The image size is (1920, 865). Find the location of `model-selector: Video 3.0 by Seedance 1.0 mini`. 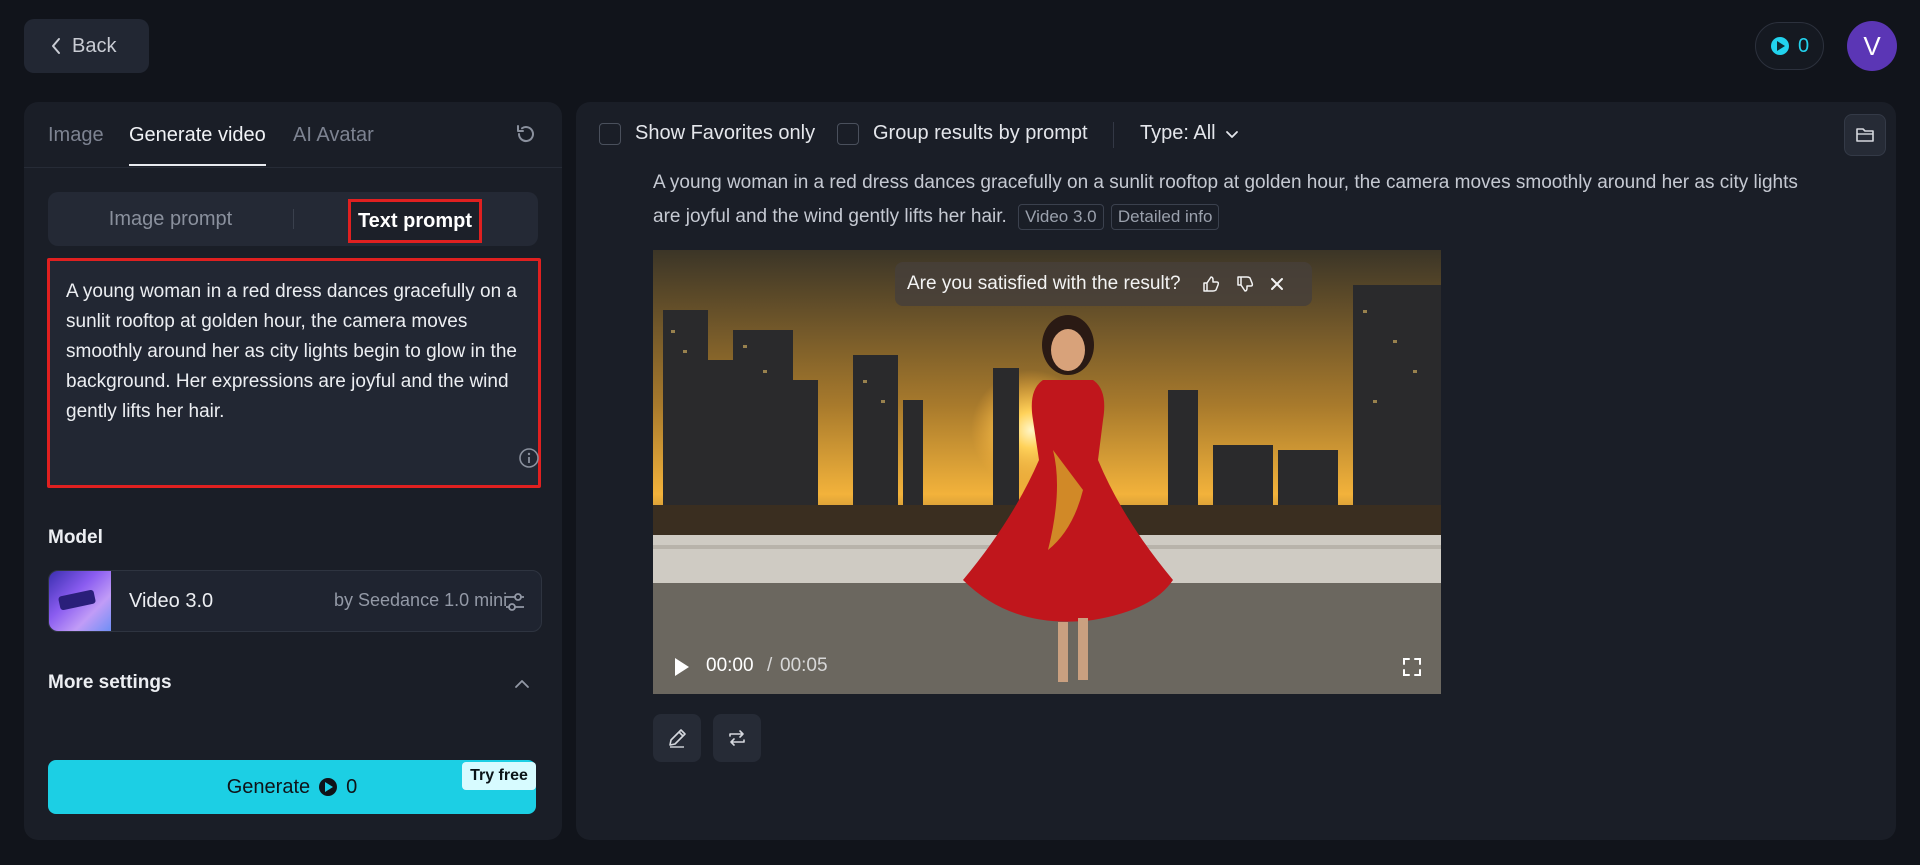

model-selector: Video 3.0 by Seedance 1.0 mini is located at coordinates (295, 601).